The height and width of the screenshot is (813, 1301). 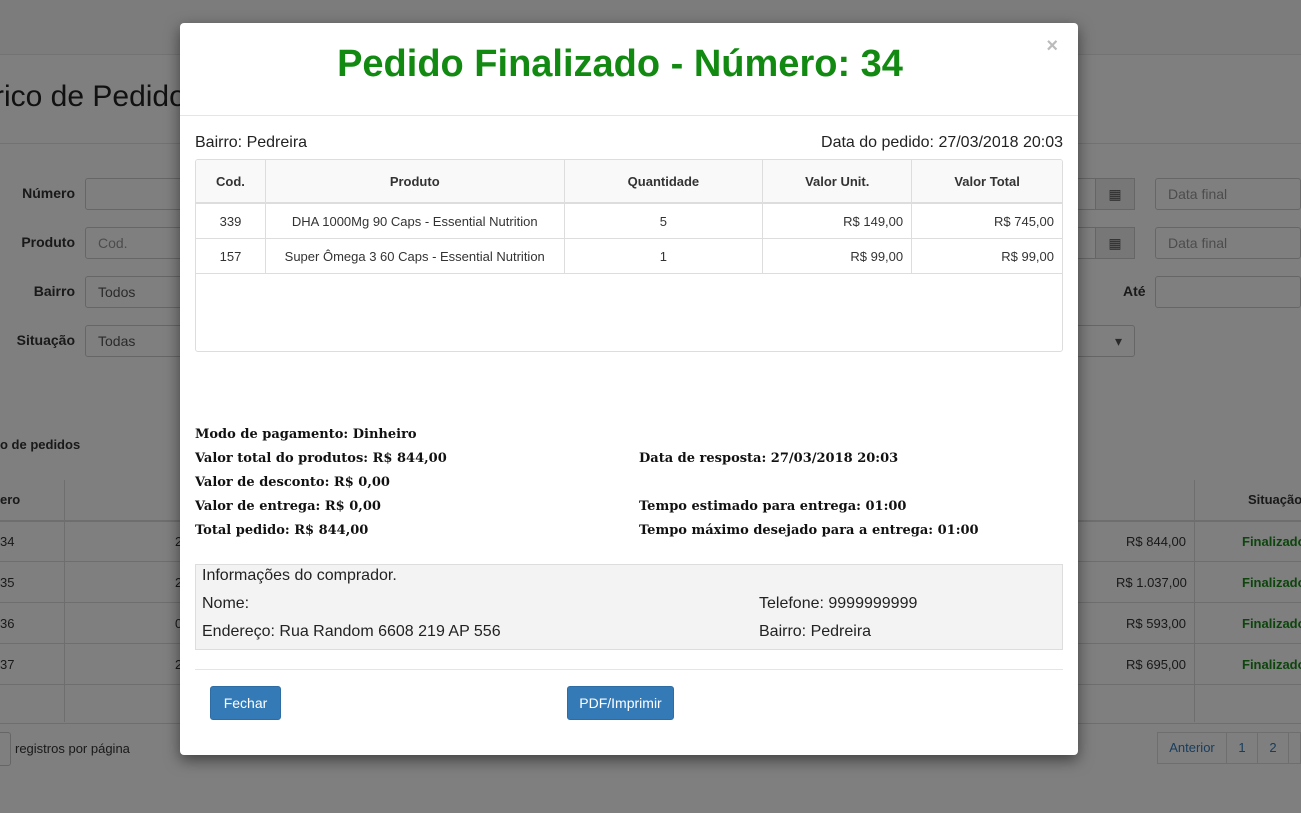 What do you see at coordinates (620, 703) in the screenshot?
I see `pdf-print-button: PDF/Imprimir` at bounding box center [620, 703].